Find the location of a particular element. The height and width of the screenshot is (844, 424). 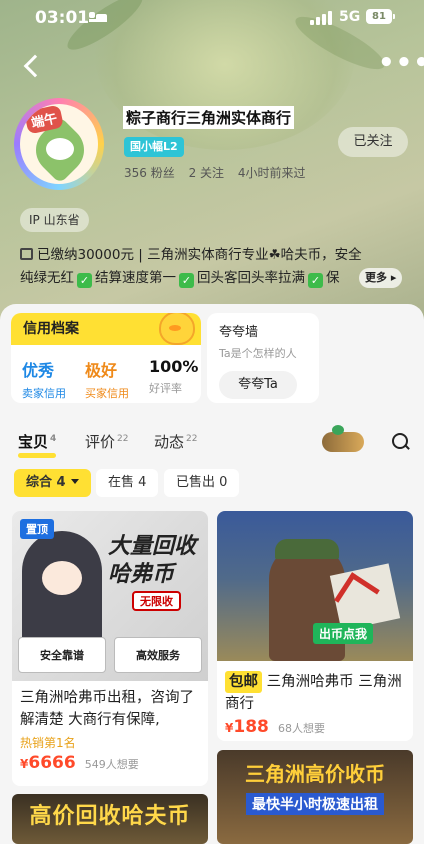

back-button is located at coordinates (32, 66).